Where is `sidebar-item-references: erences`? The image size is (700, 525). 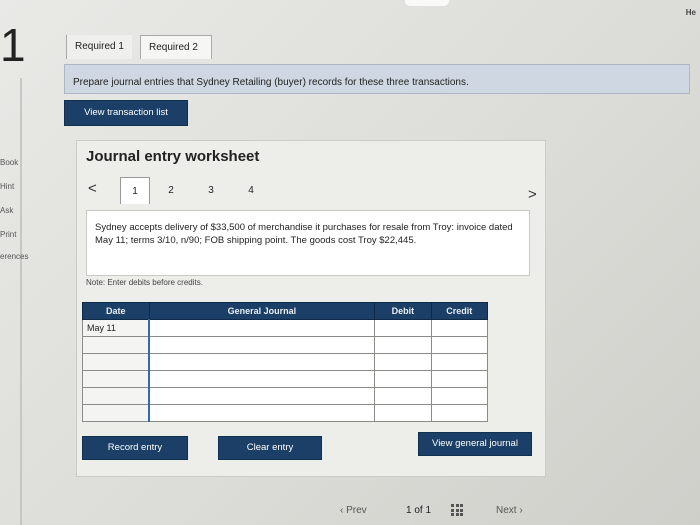 sidebar-item-references: erences is located at coordinates (14, 256).